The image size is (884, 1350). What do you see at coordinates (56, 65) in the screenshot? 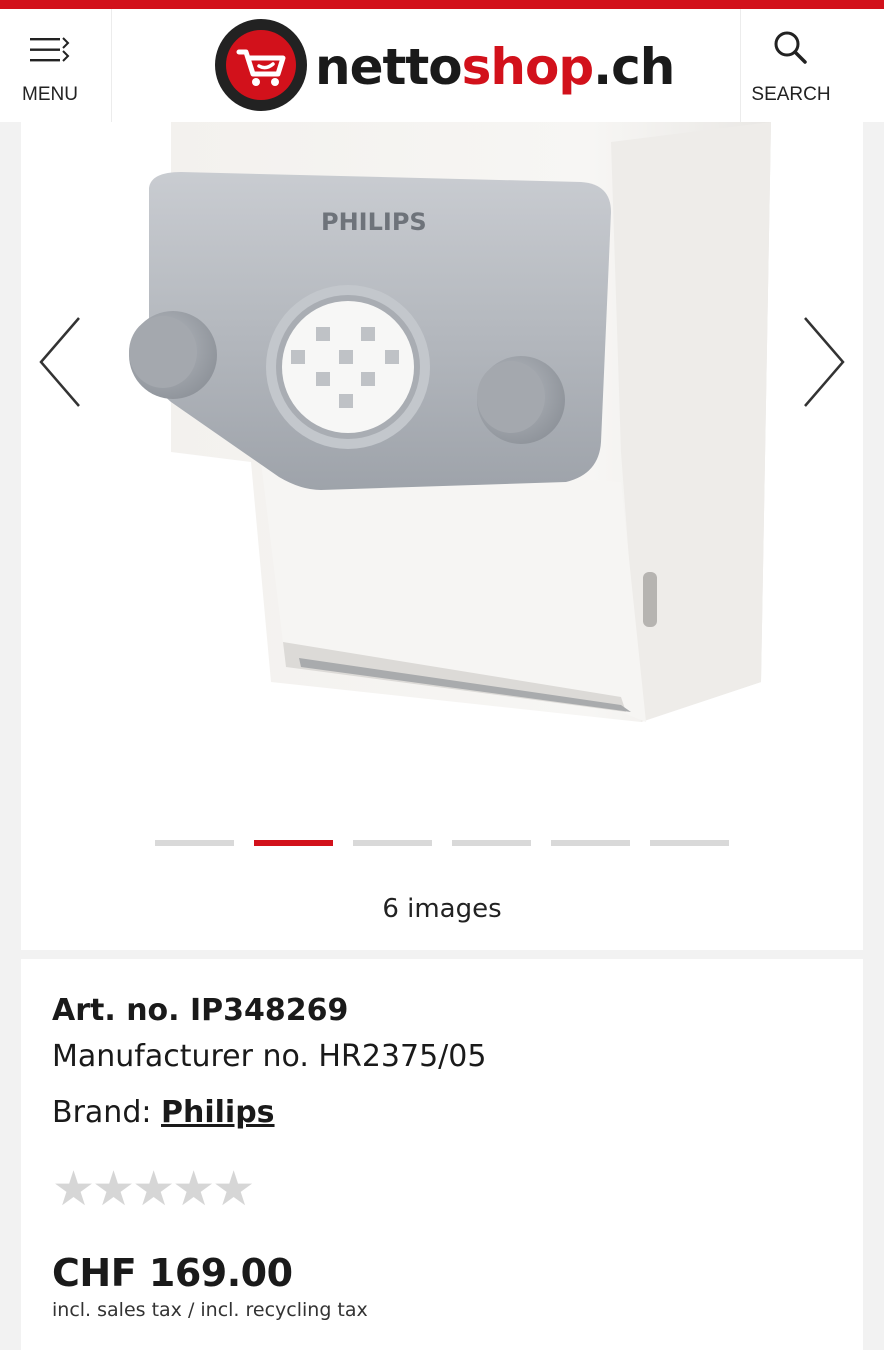
I see `menu-button: MENU` at bounding box center [56, 65].